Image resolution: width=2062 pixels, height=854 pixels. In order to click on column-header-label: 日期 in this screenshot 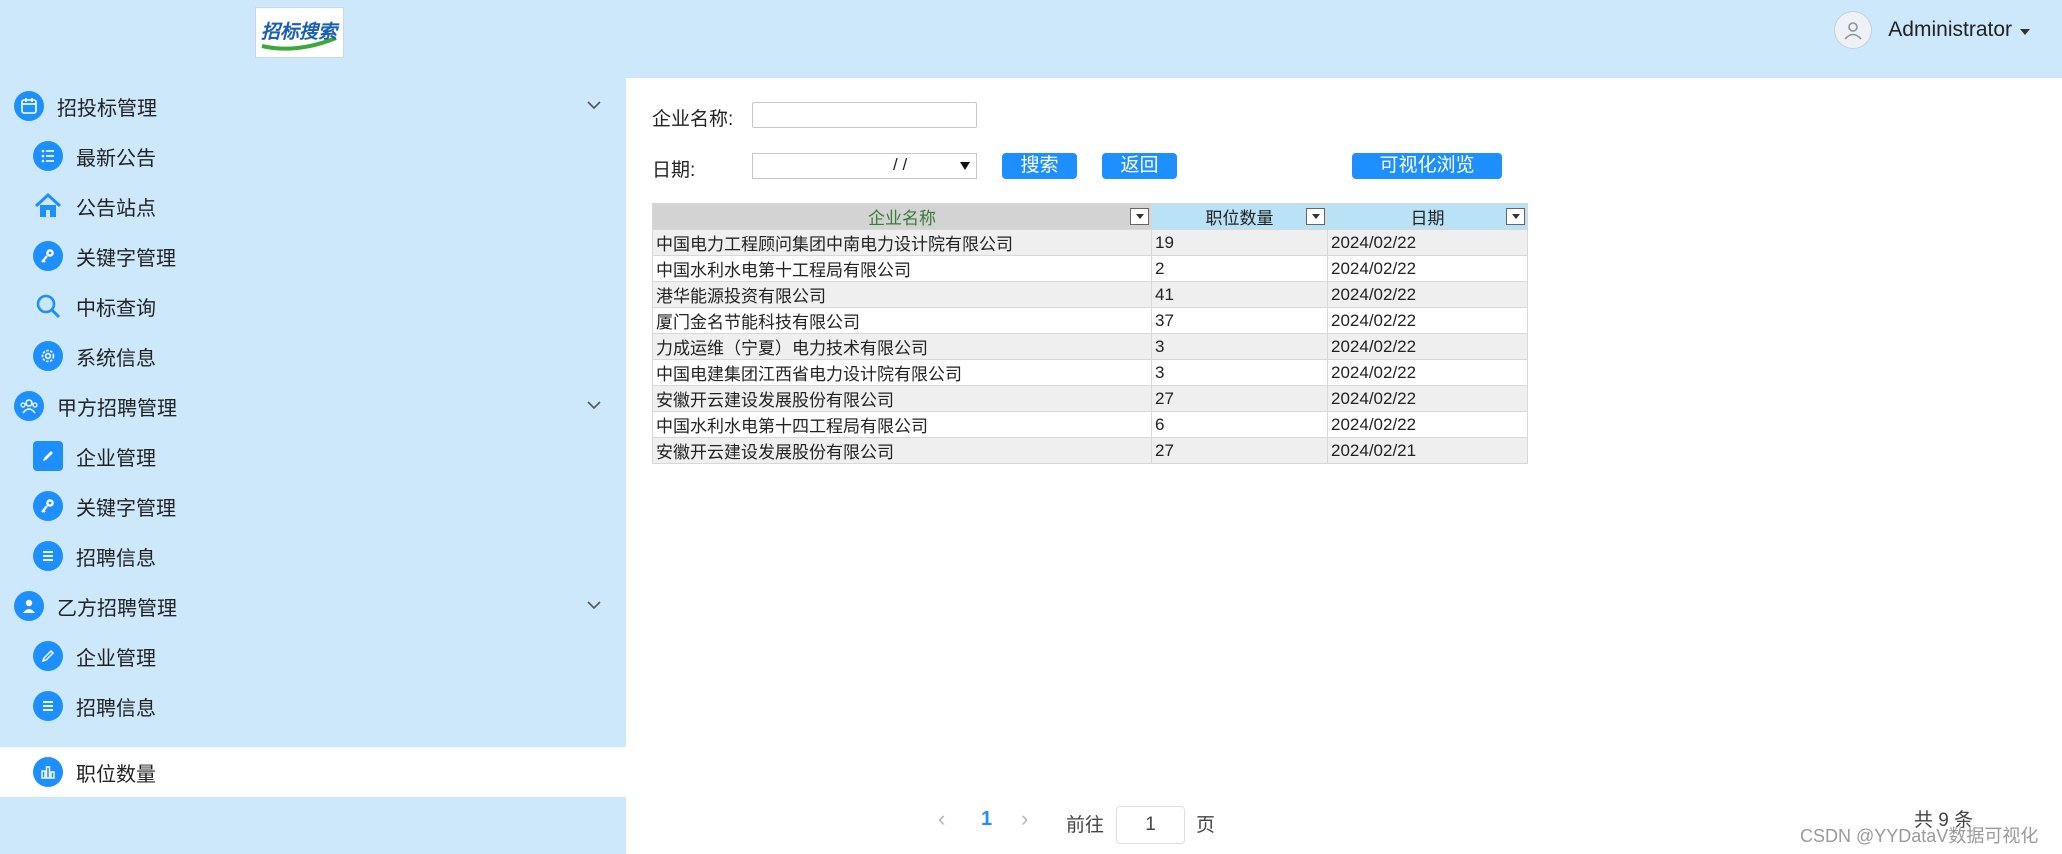, I will do `click(1427, 218)`.